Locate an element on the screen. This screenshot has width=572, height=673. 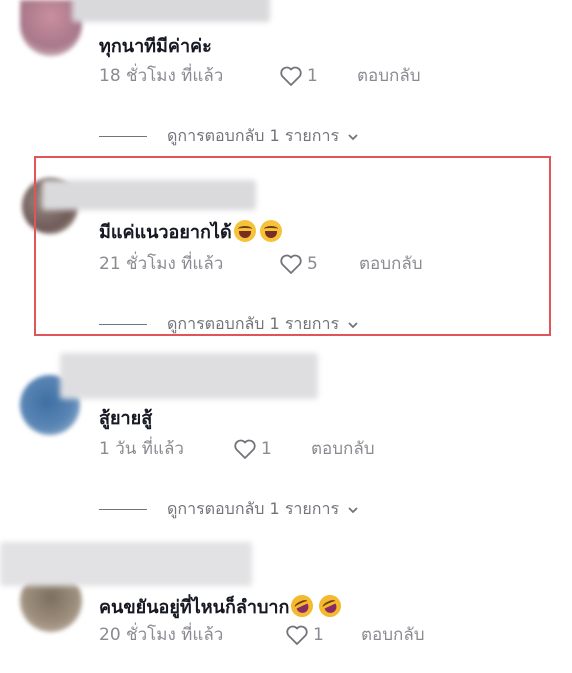
comment-text: มีแค่แนวอยากได้ is located at coordinates (190, 232).